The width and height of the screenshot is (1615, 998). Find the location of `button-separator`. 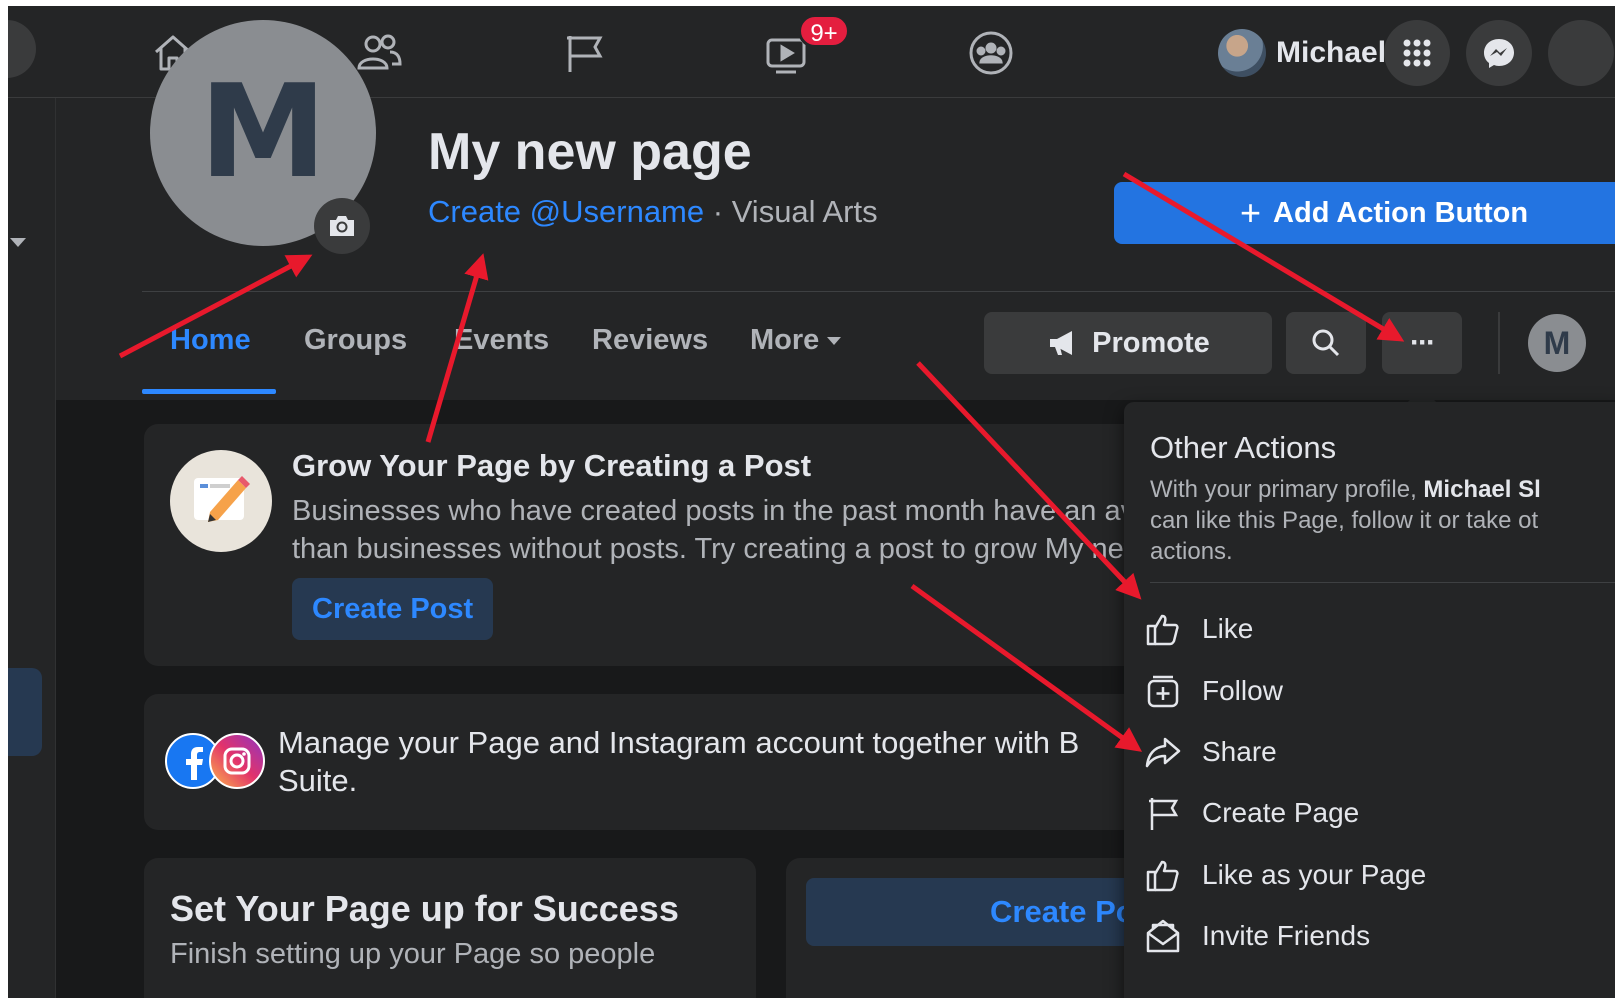

button-separator is located at coordinates (1499, 343).